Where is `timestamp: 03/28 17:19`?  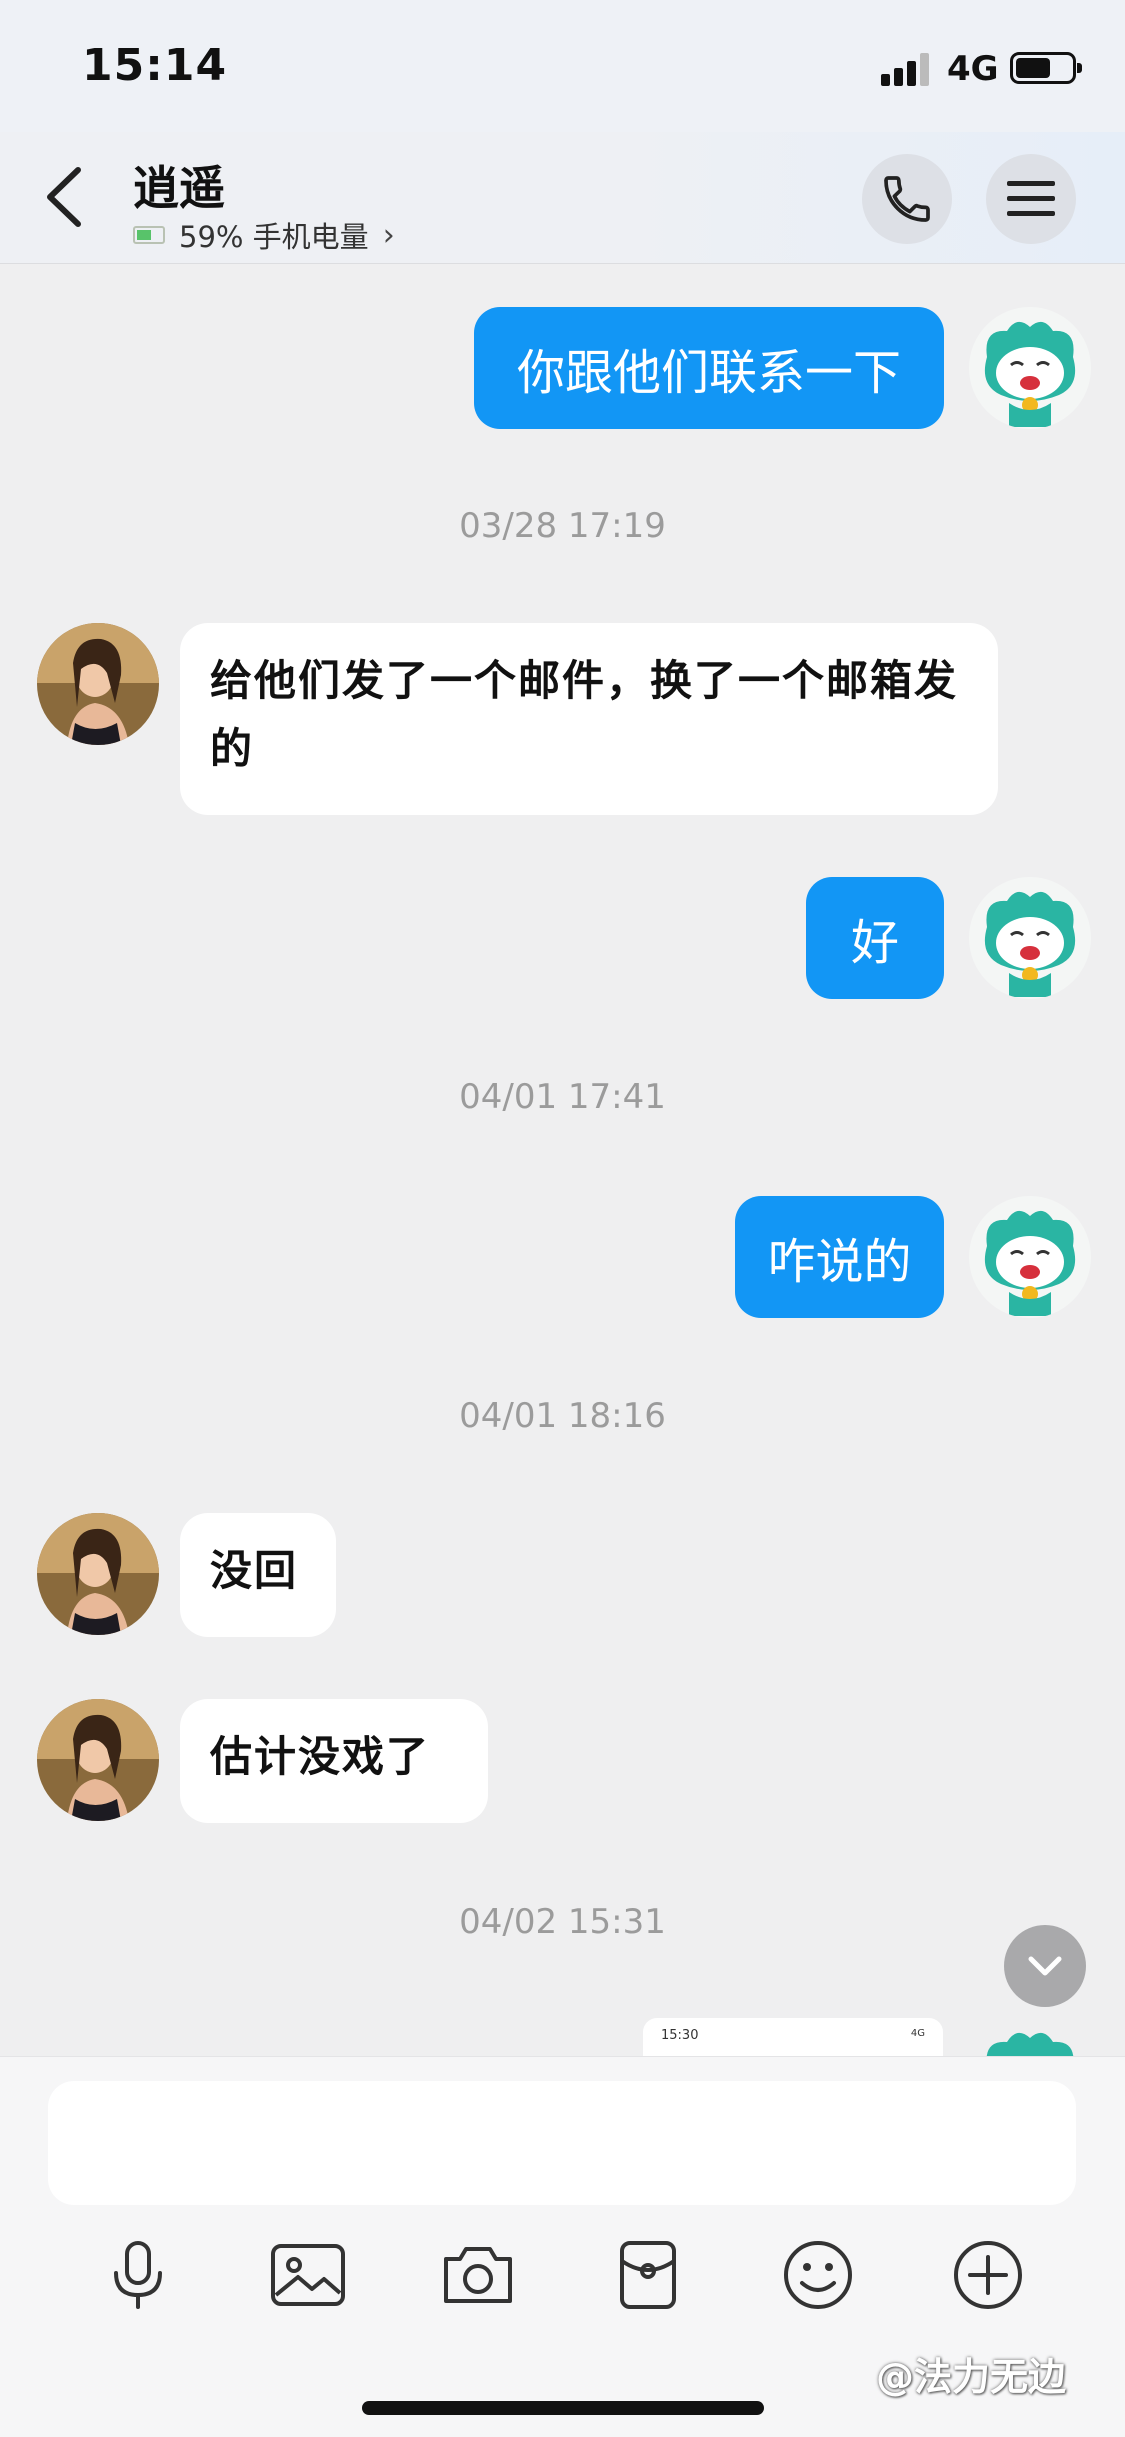
timestamp: 03/28 17:19 is located at coordinates (562, 526).